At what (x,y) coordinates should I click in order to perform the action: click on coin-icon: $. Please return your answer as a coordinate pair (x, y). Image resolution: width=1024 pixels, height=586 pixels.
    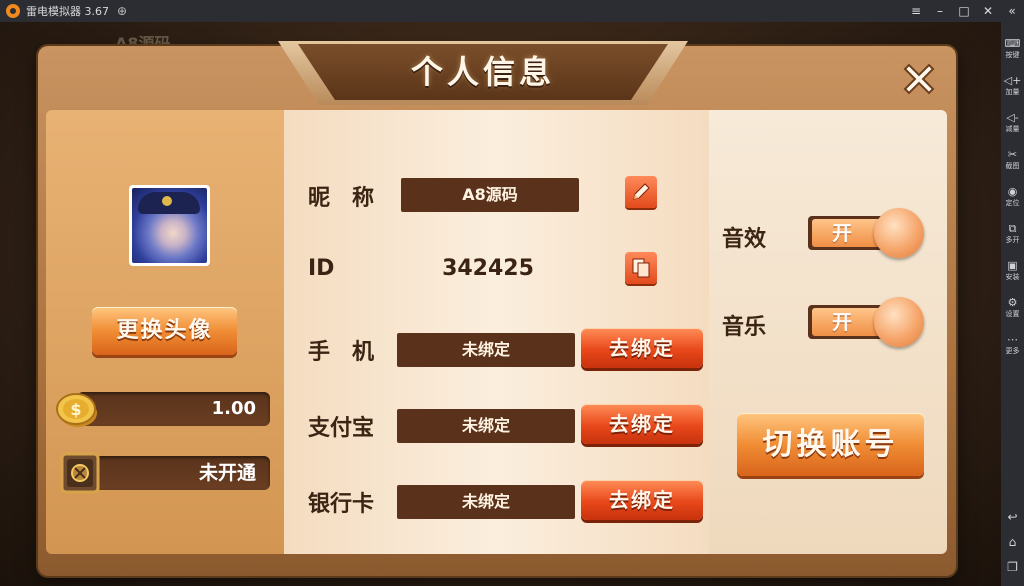
    Looking at the image, I should click on (76, 410).